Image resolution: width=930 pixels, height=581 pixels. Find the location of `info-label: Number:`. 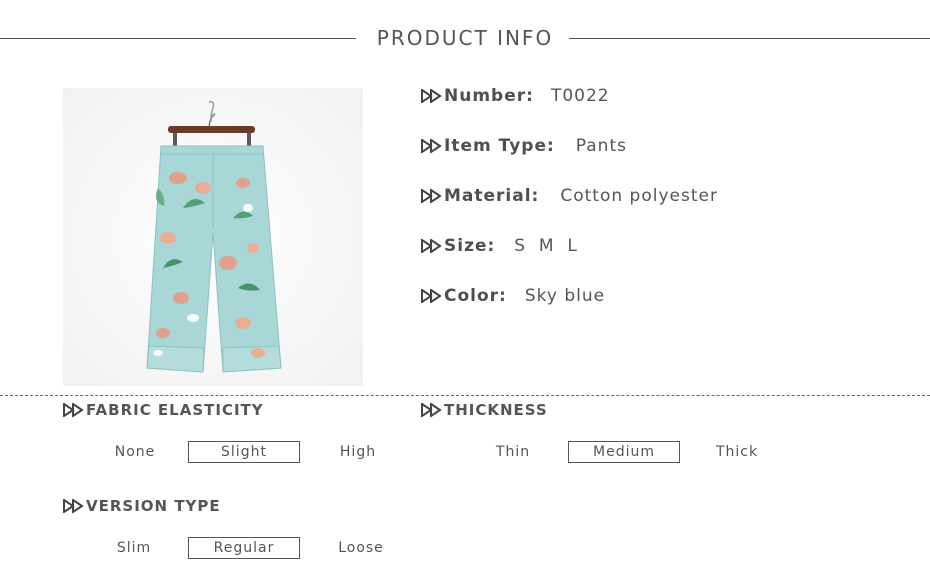

info-label: Number: is located at coordinates (489, 96).